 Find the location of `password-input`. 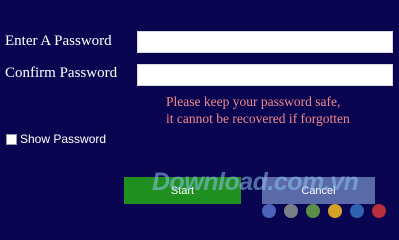

password-input is located at coordinates (265, 42).